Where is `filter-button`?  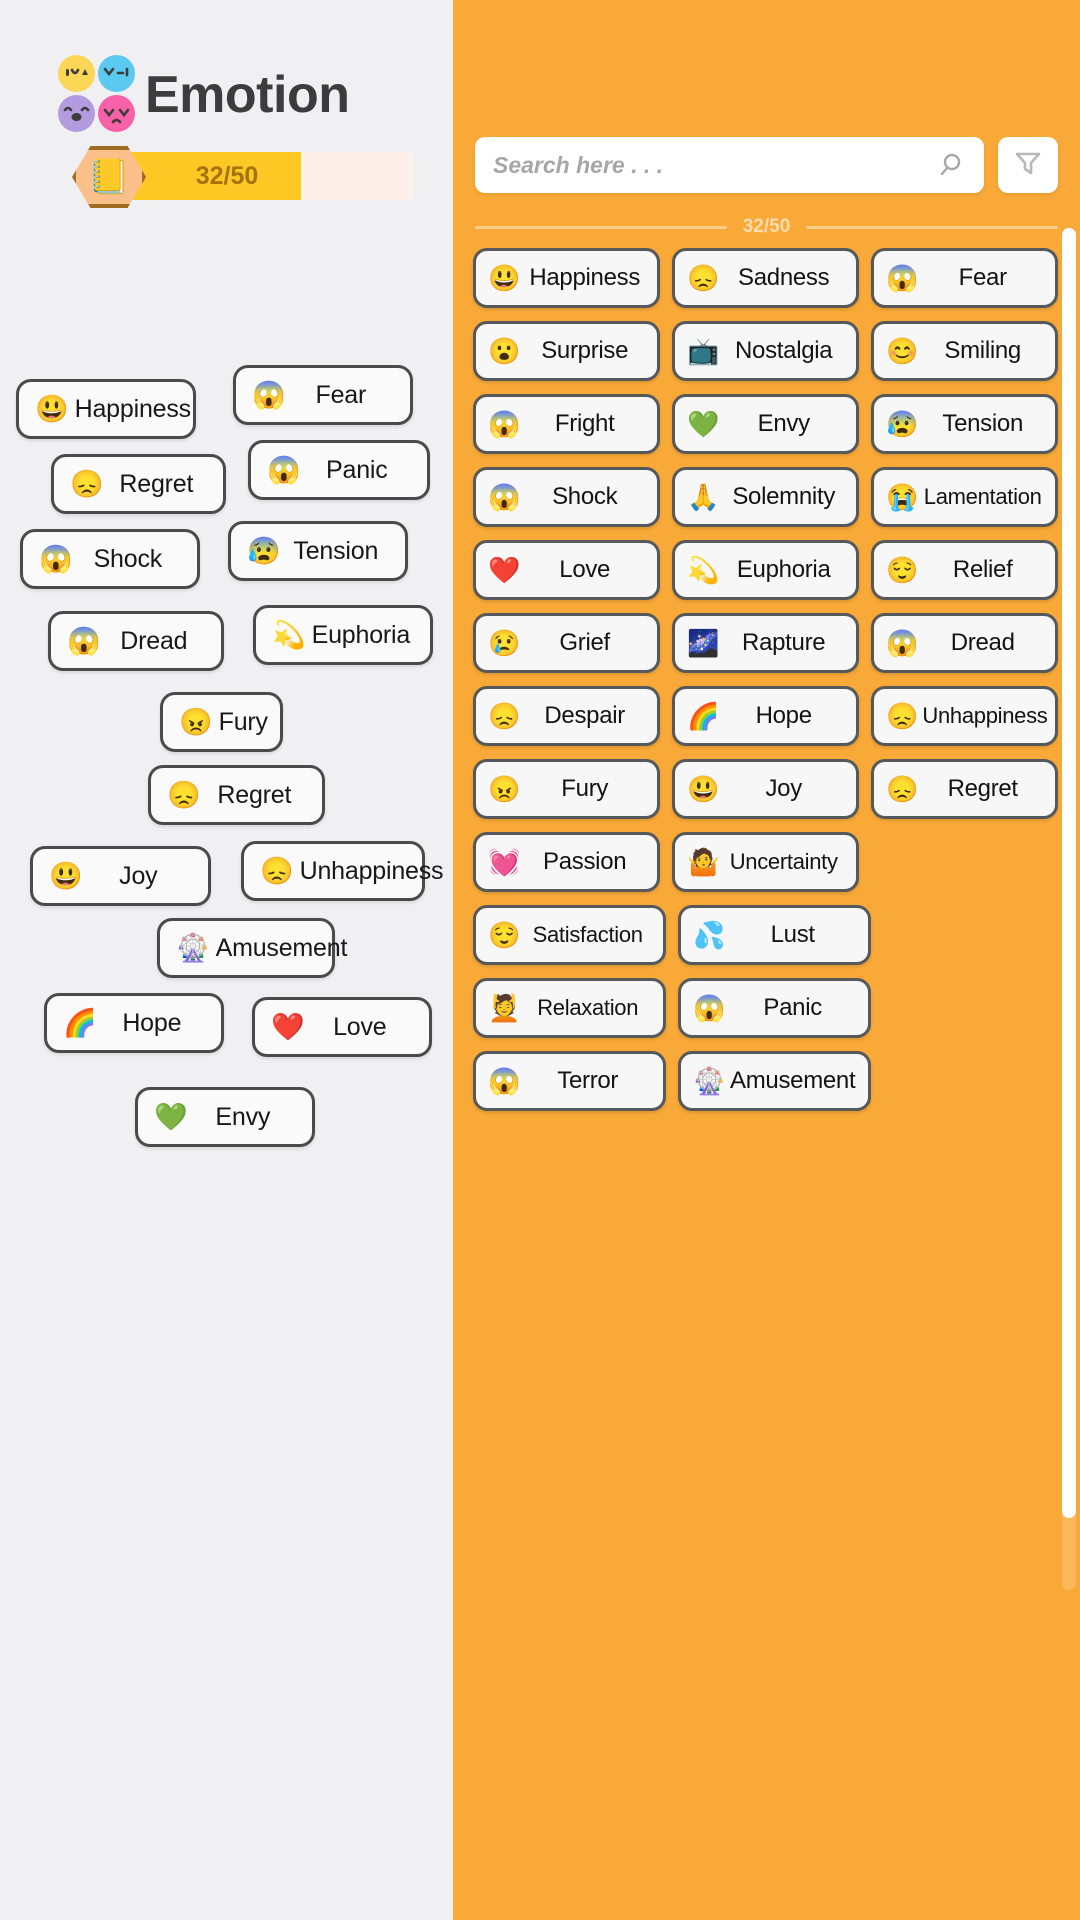 filter-button is located at coordinates (1028, 165).